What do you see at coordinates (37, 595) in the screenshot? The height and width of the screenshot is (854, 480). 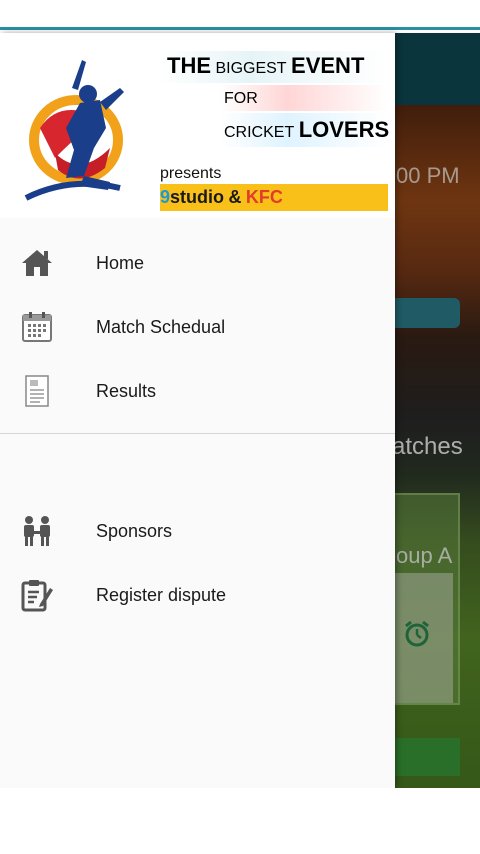 I see `clipboard-edit-icon` at bounding box center [37, 595].